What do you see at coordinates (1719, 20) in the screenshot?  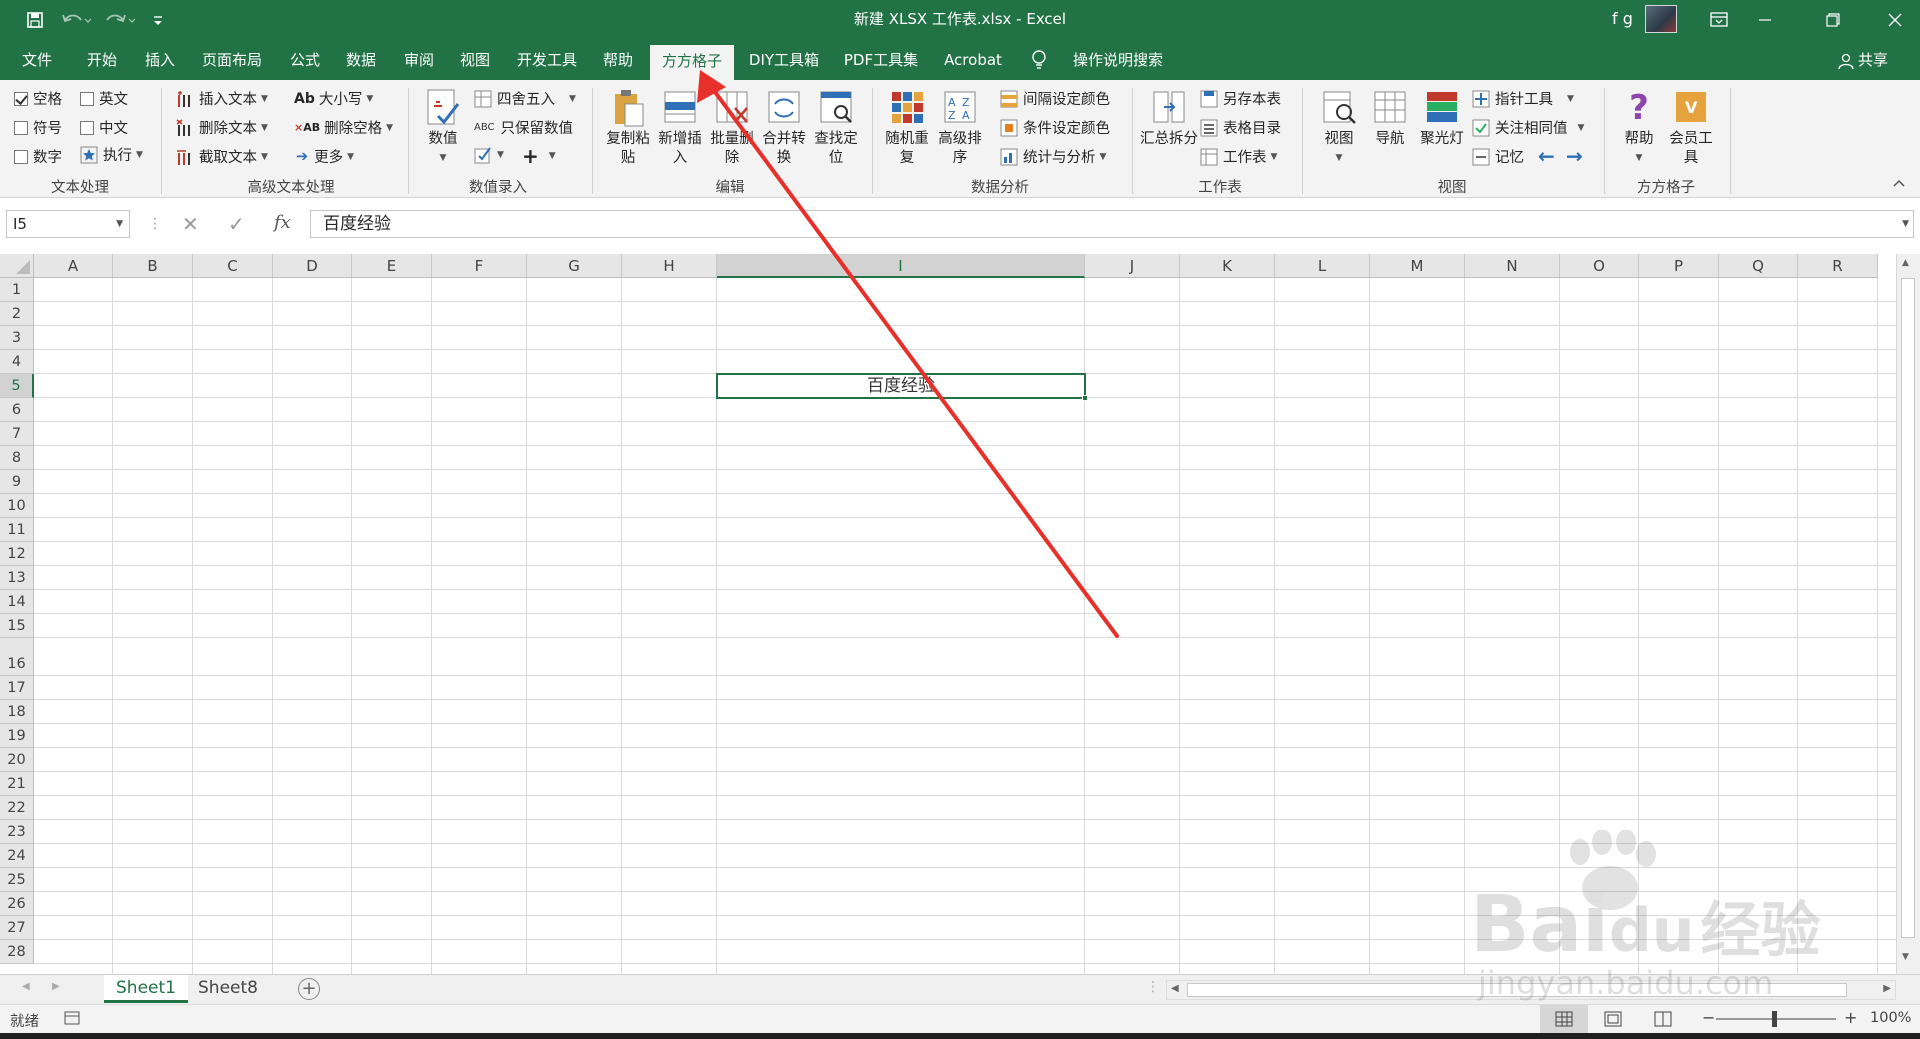 I see `ribbon-display-options-icon` at bounding box center [1719, 20].